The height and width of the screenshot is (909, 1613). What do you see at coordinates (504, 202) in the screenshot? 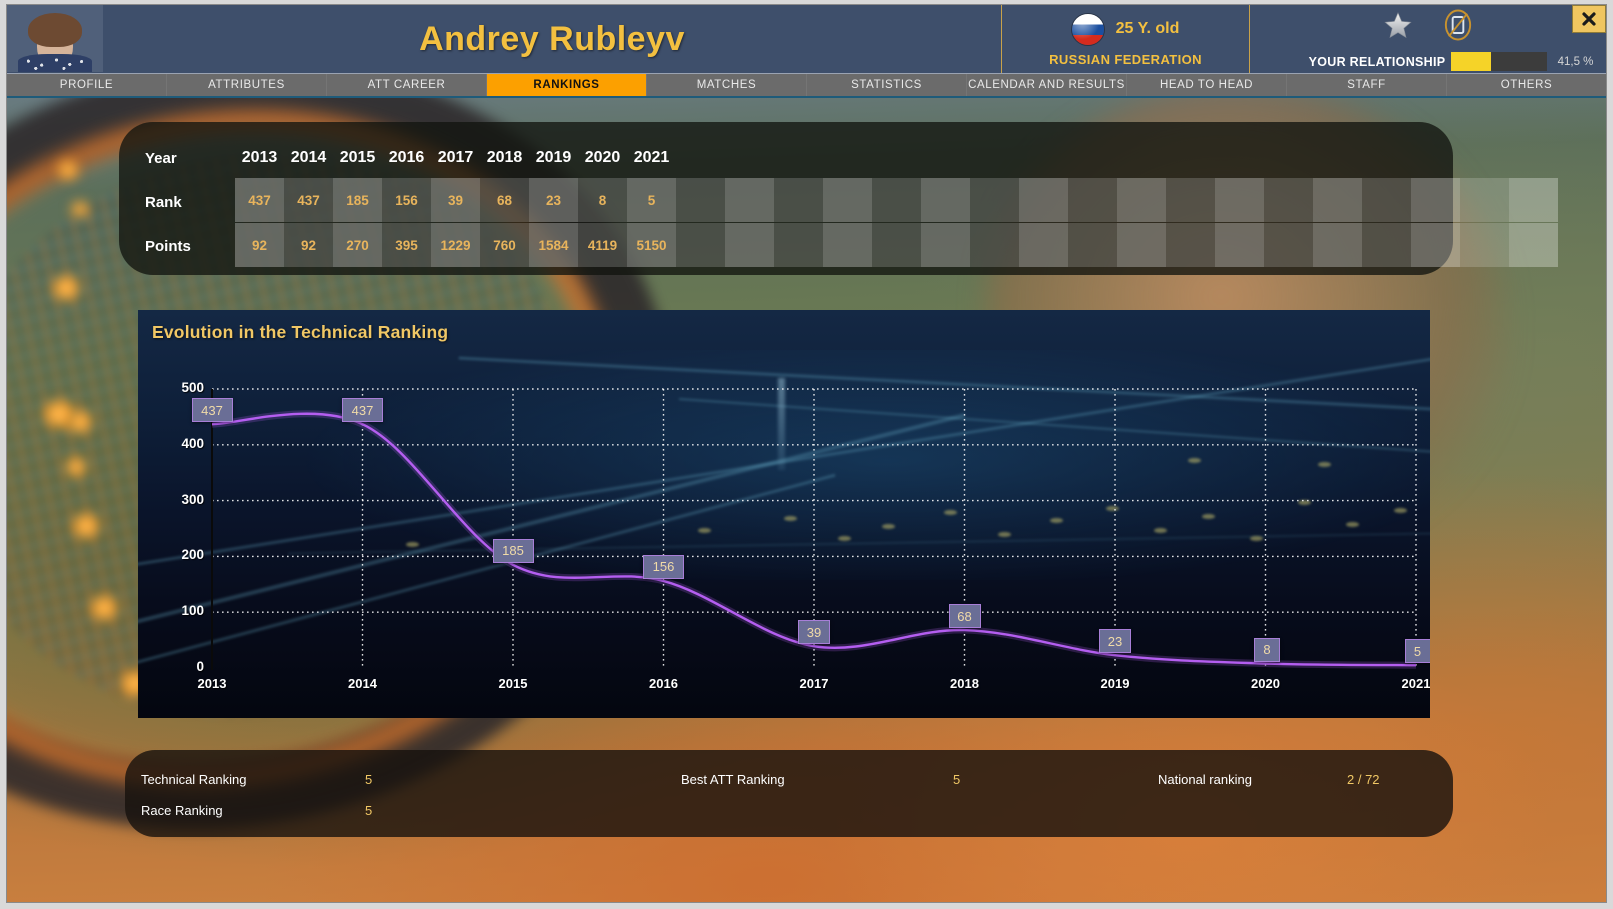
I see `rankings-column: 2018 68 760` at bounding box center [504, 202].